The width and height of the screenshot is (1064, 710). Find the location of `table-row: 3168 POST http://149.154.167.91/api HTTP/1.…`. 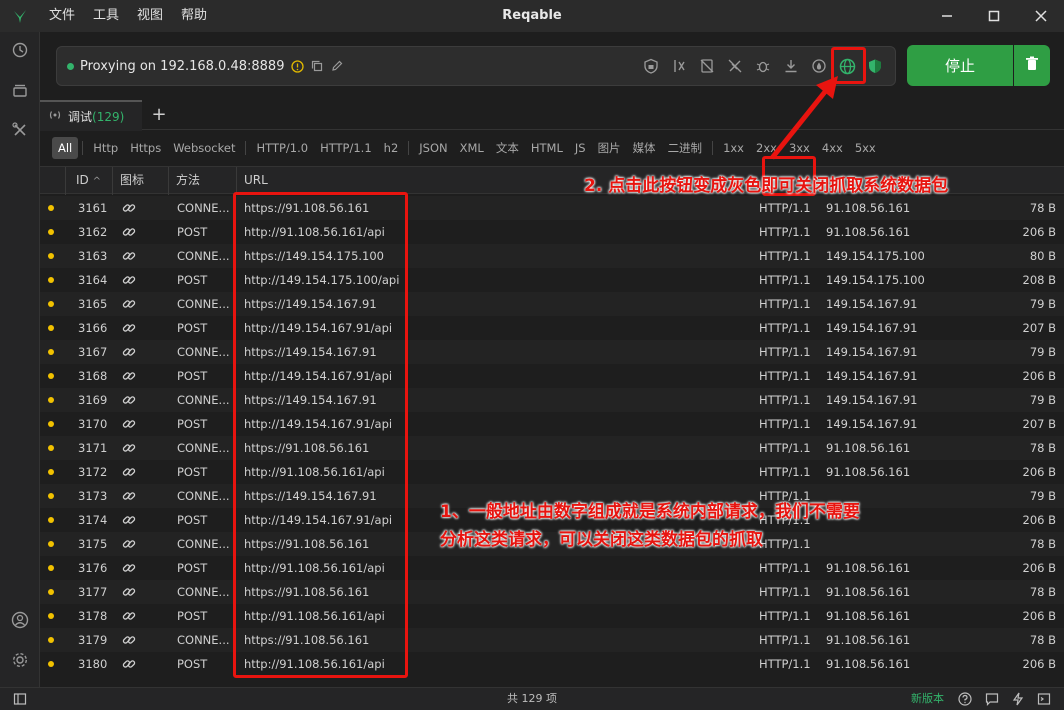

table-row: 3168 POST http://149.154.167.91/api HTTP/1.… is located at coordinates (552, 376).